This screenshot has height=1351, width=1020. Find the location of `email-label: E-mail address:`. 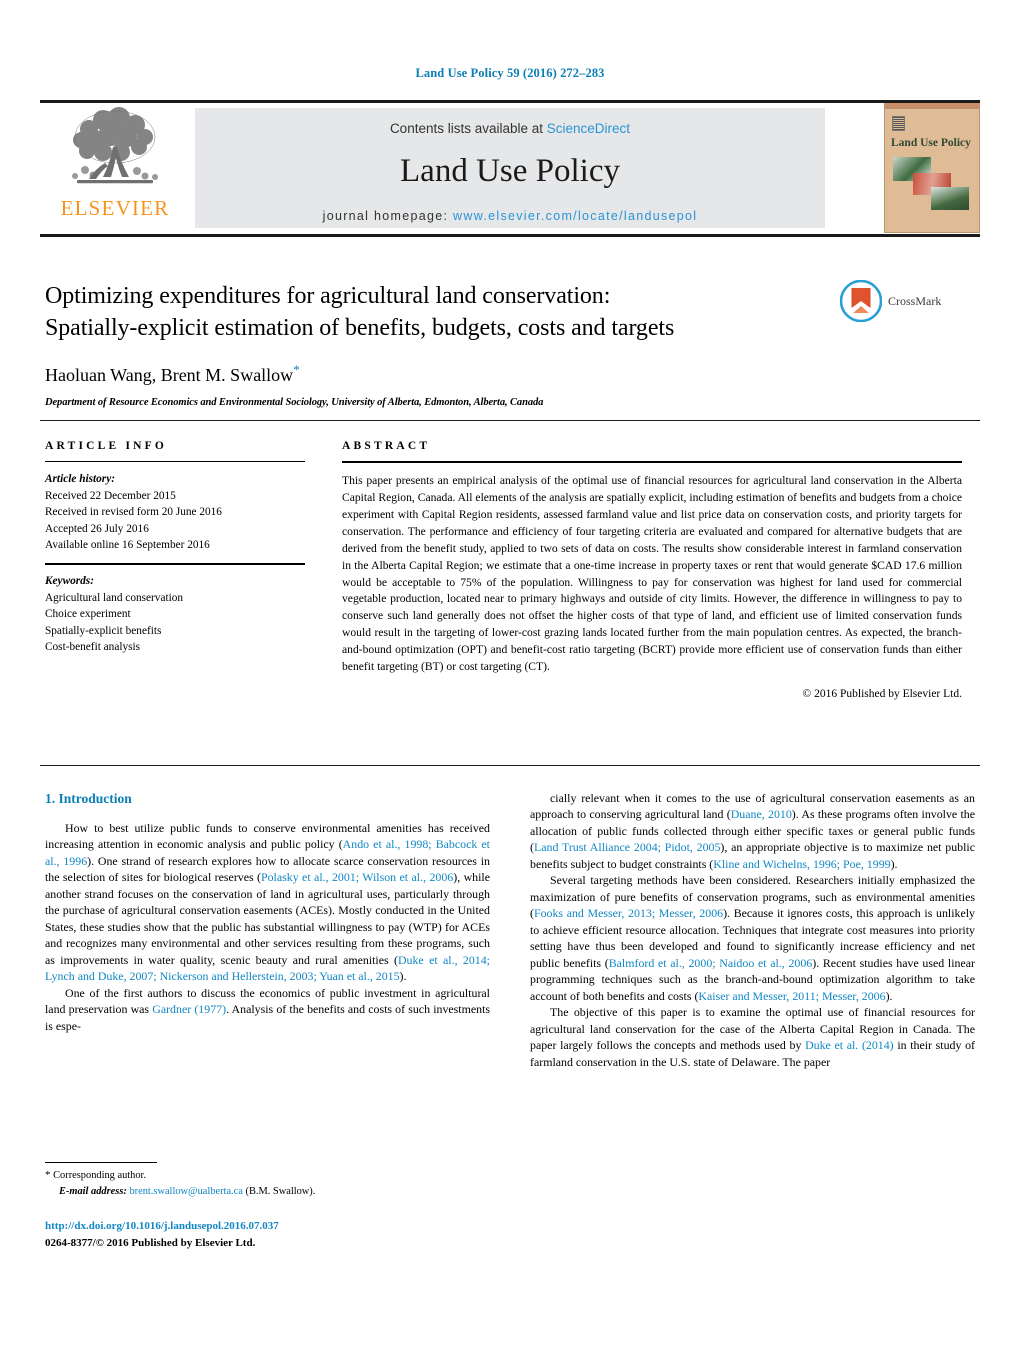

email-label: E-mail address: is located at coordinates (93, 1191).